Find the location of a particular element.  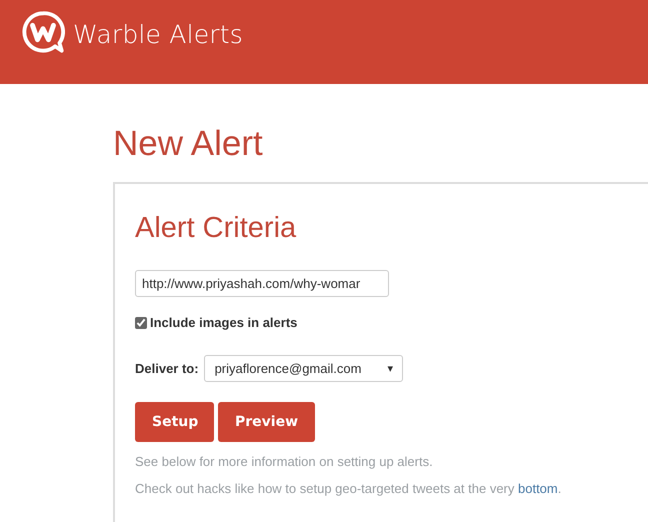

checkbox-label: Include images in alerts is located at coordinates (224, 322).